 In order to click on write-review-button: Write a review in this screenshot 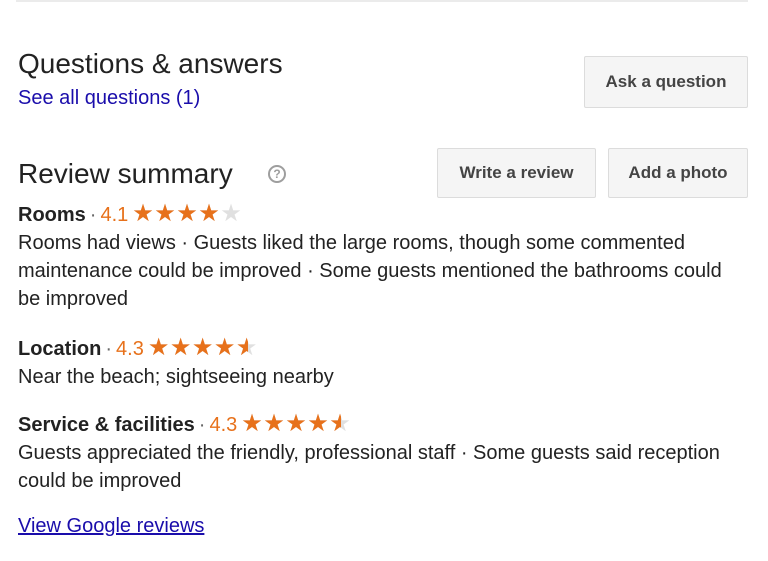, I will do `click(516, 173)`.